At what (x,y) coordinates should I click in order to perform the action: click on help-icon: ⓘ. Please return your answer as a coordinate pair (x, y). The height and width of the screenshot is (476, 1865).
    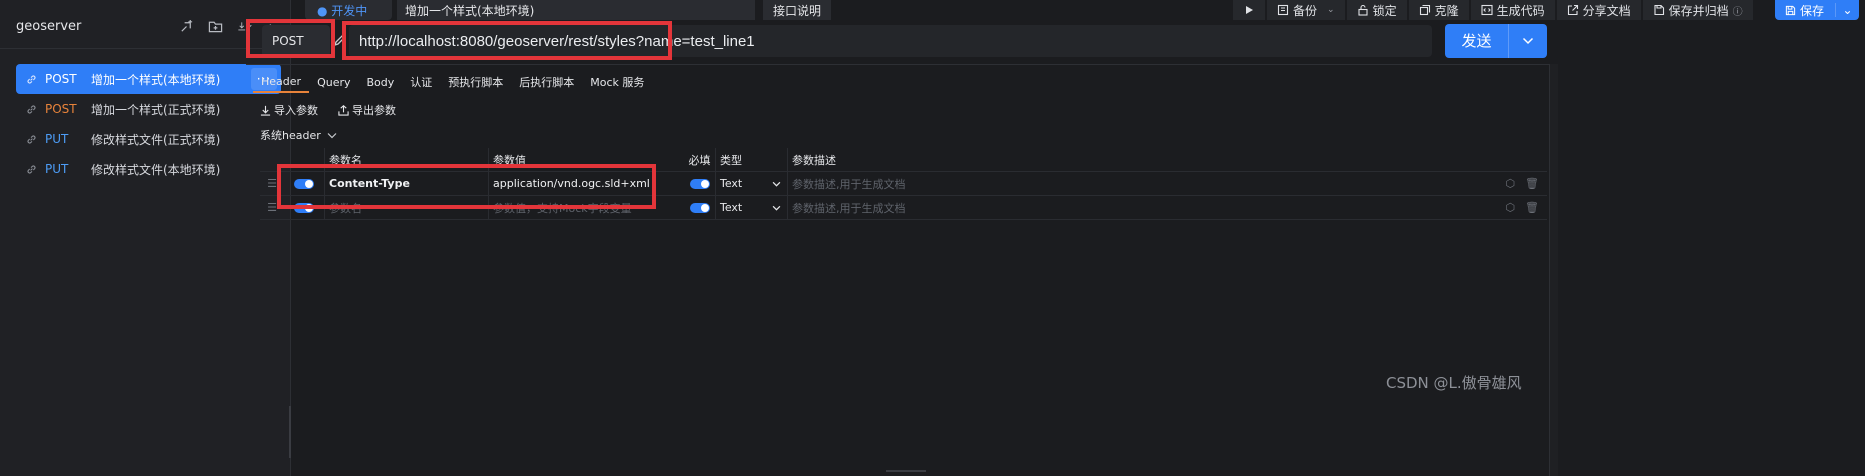
    Looking at the image, I should click on (1737, 12).